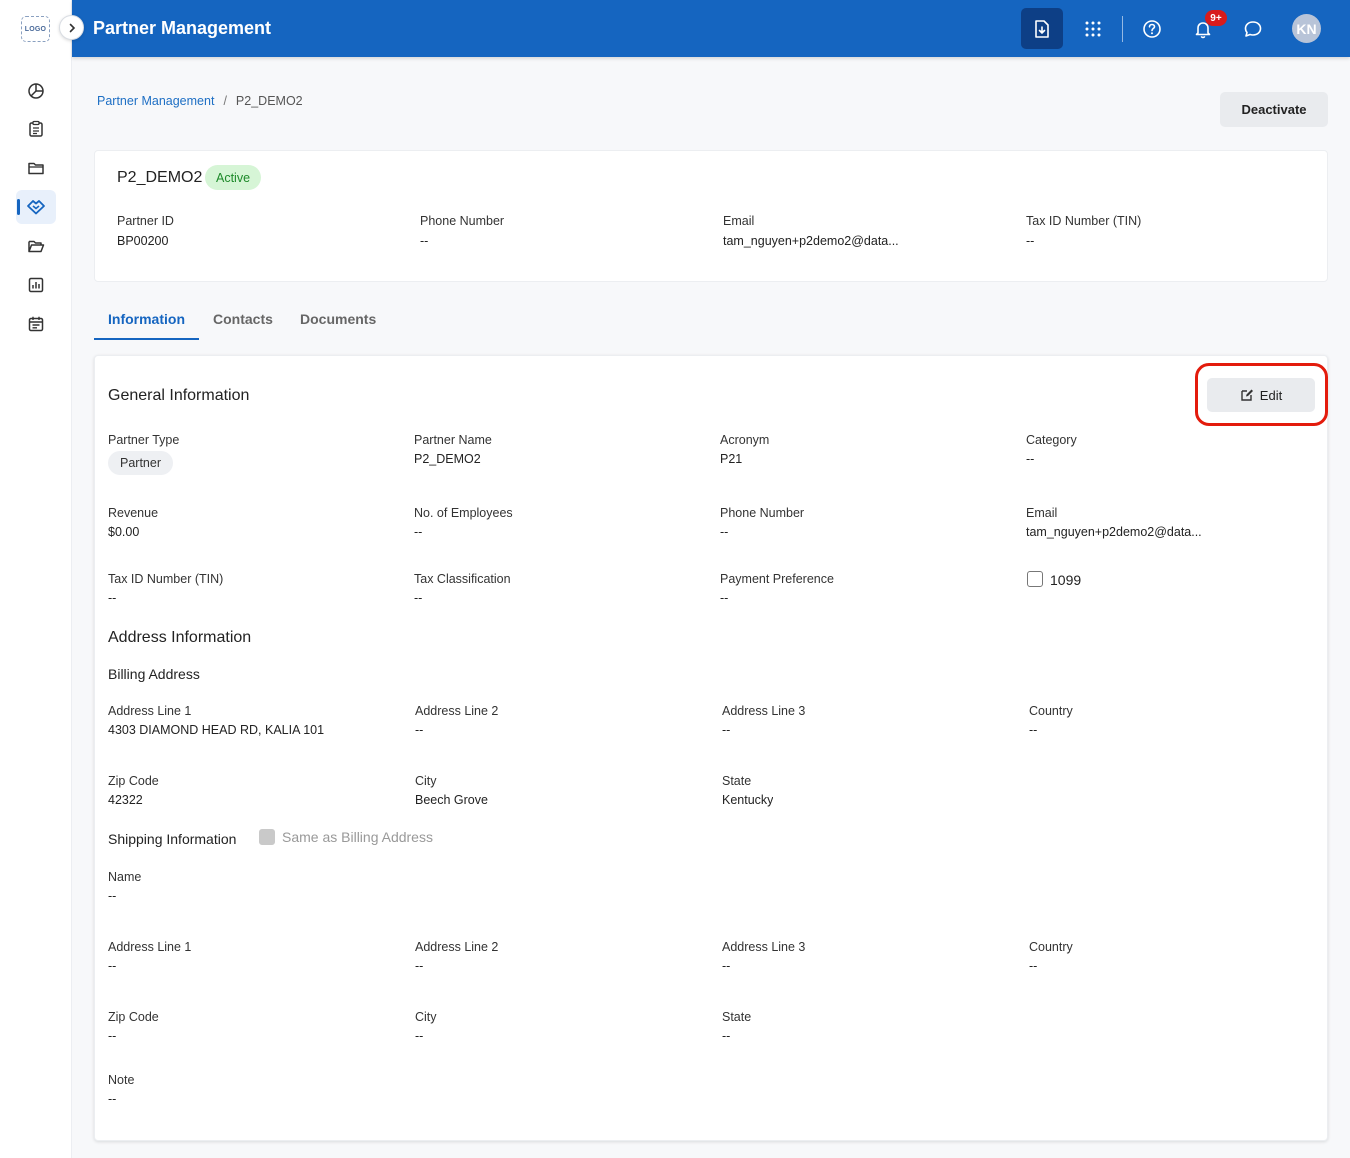  I want to click on partner-name-title: P2_DEMO2, so click(160, 177).